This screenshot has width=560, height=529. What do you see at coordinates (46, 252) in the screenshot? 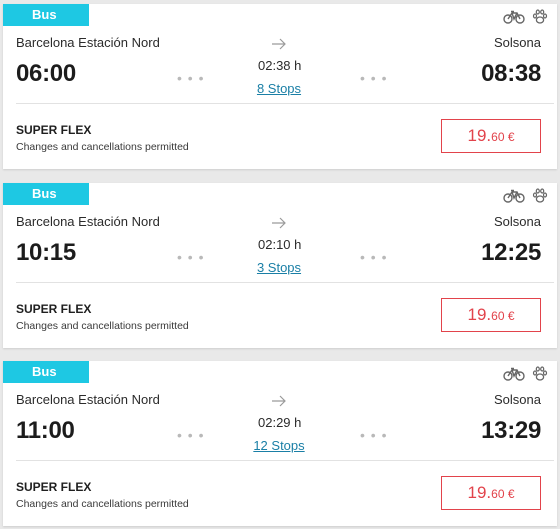
I see `departure-time: 10:15` at bounding box center [46, 252].